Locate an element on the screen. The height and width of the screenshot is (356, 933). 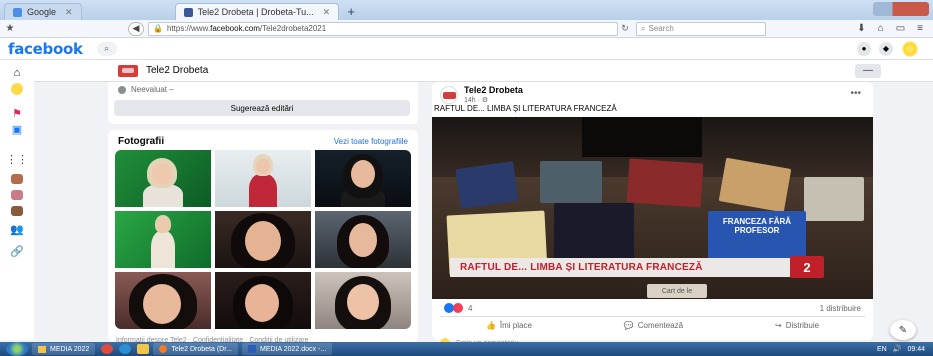
profile-avatar-icon is located at coordinates (17, 89).